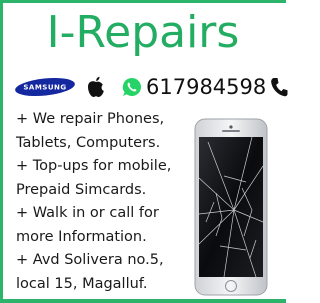  What do you see at coordinates (87, 213) in the screenshot?
I see `service-3-line-1: + Walk in or call for` at bounding box center [87, 213].